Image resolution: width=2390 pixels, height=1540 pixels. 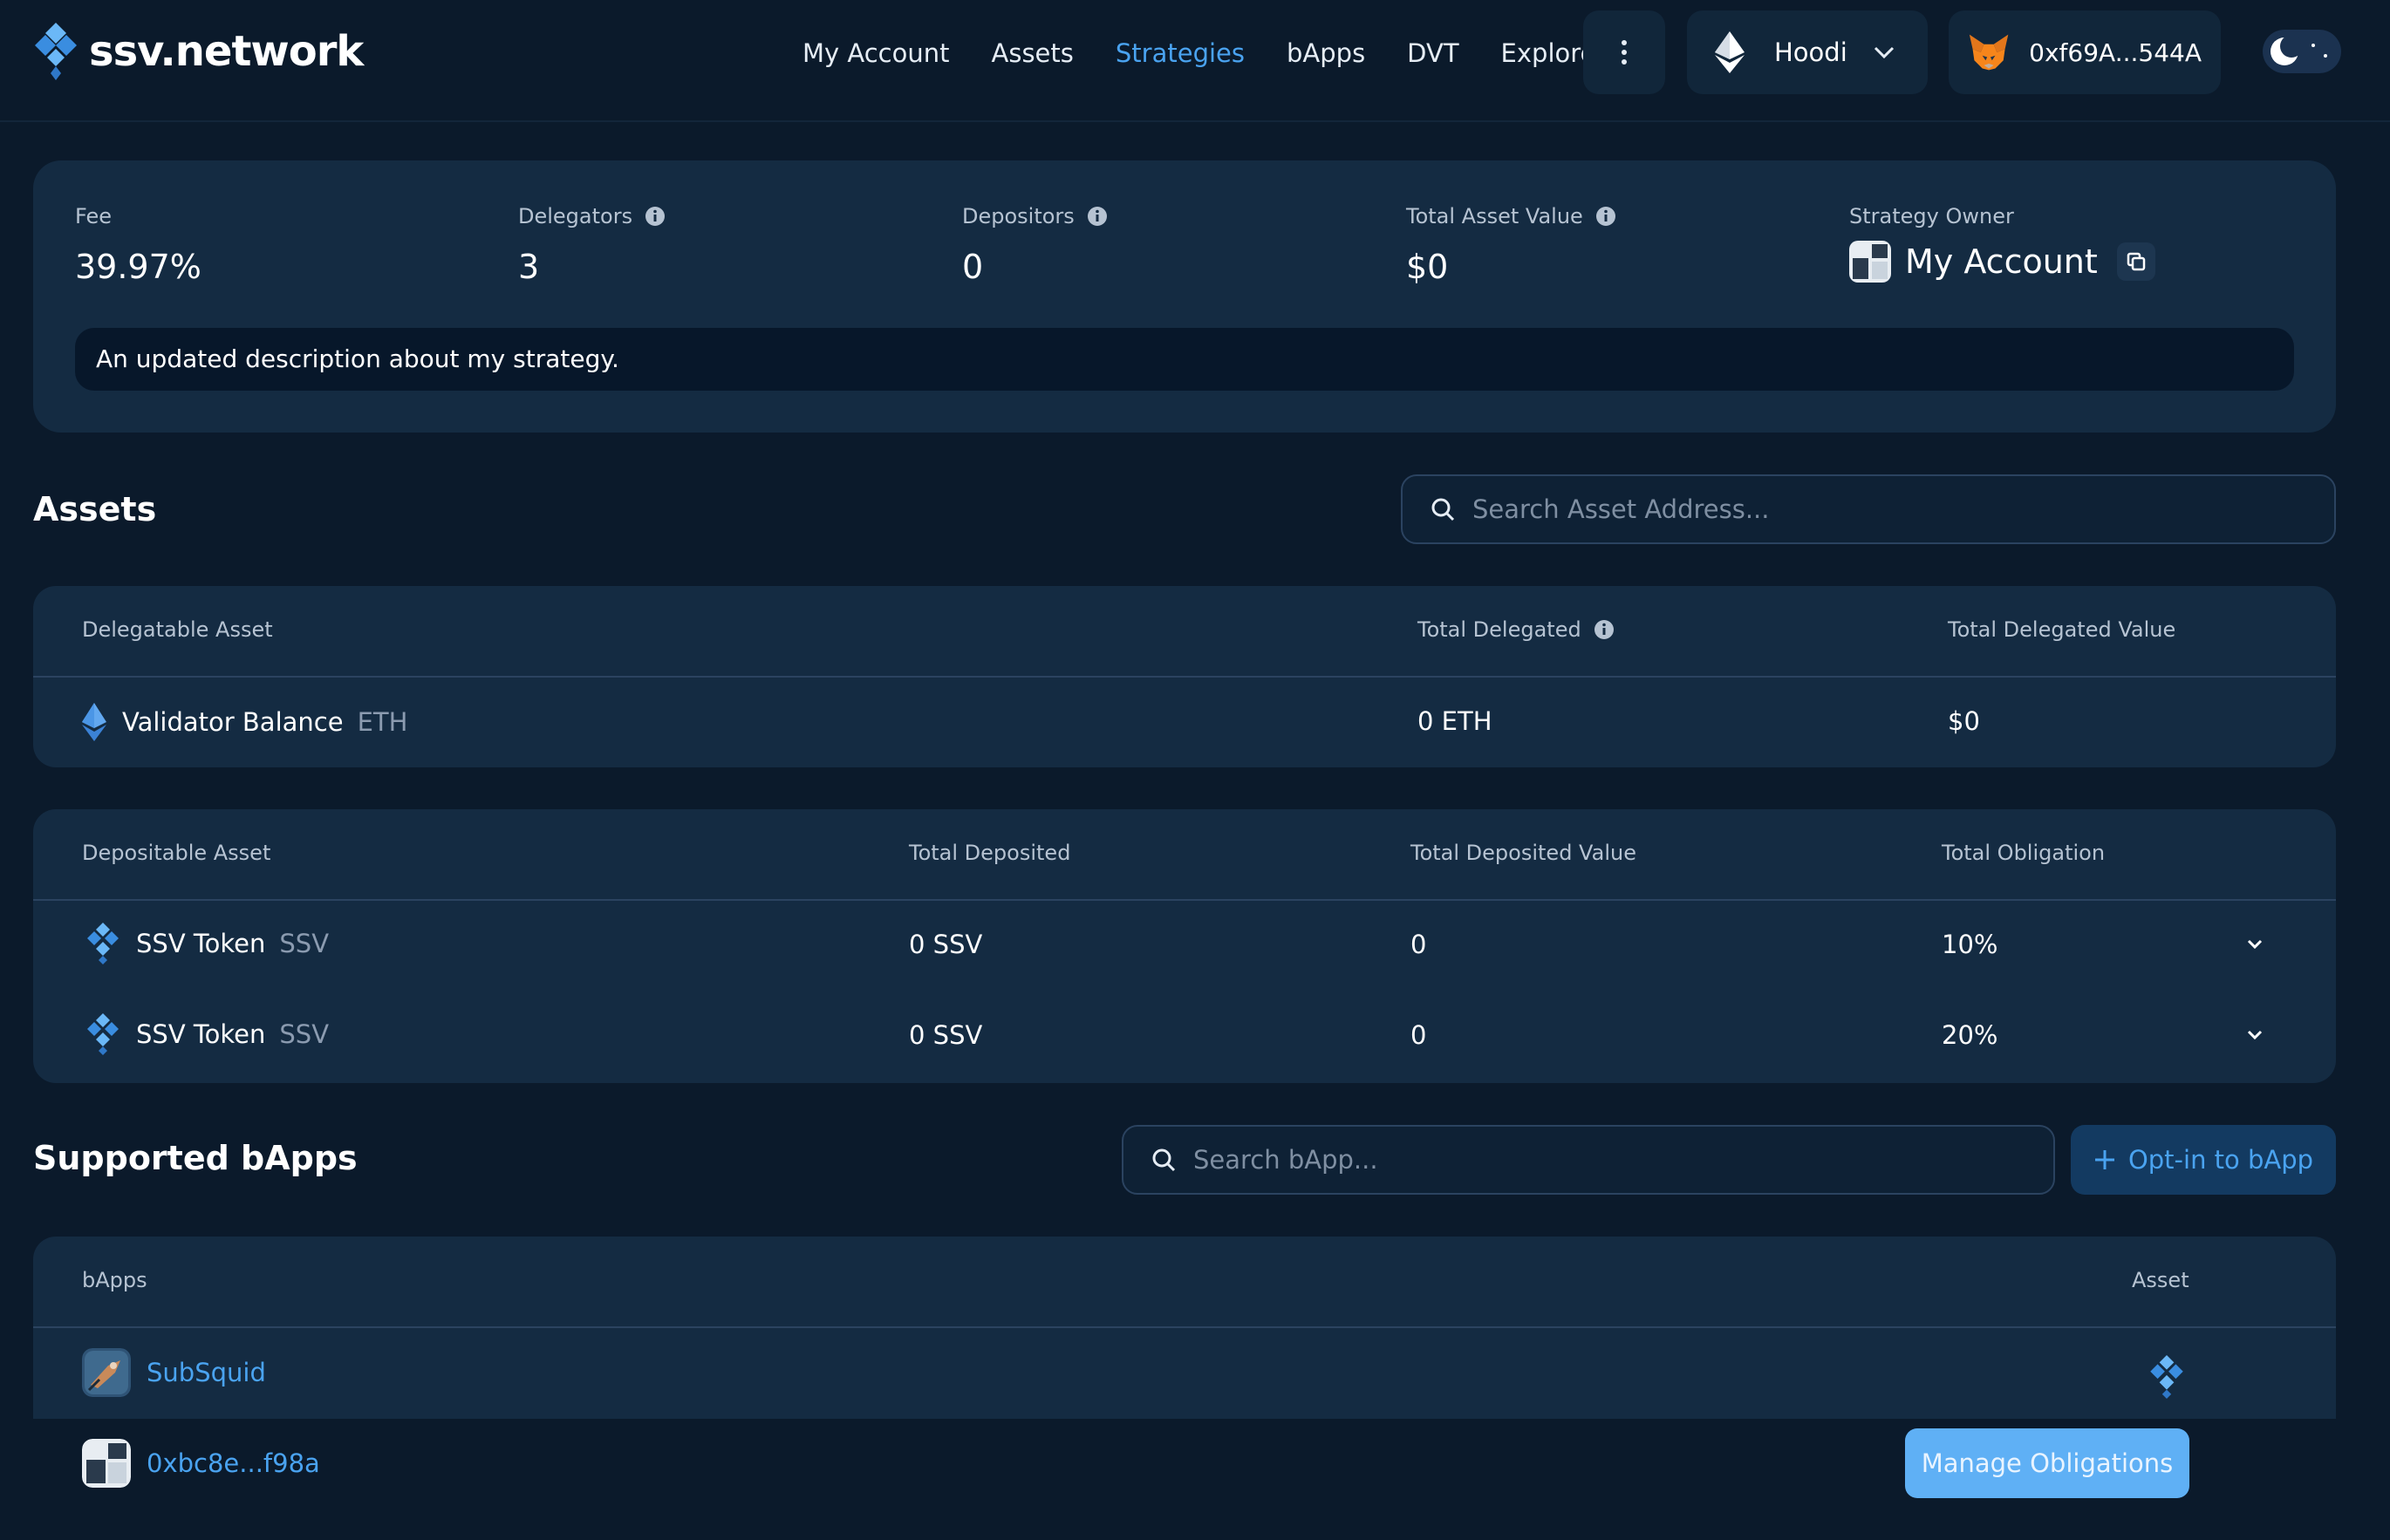 What do you see at coordinates (876, 53) in the screenshot?
I see `nav-my-account: My Account` at bounding box center [876, 53].